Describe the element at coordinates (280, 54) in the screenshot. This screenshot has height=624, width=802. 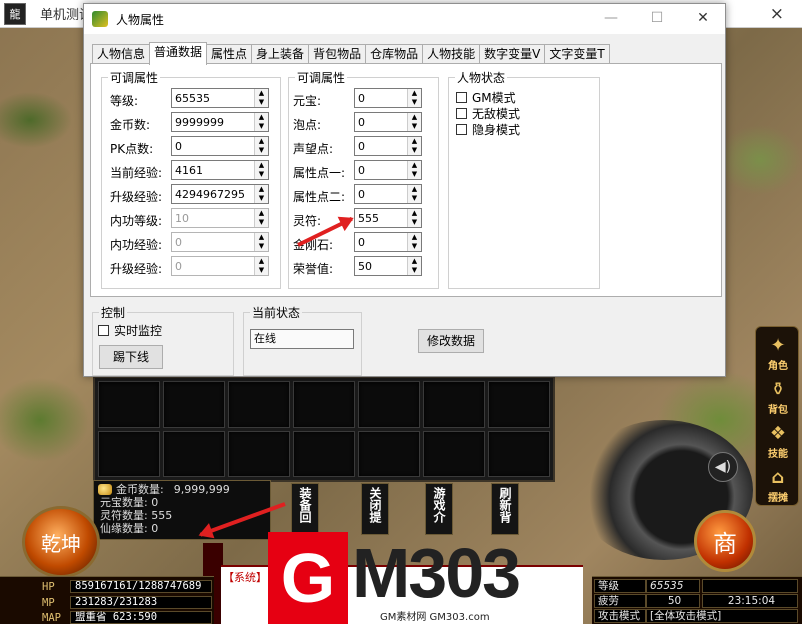
I see `tab-equipment: 身上装备` at that location.